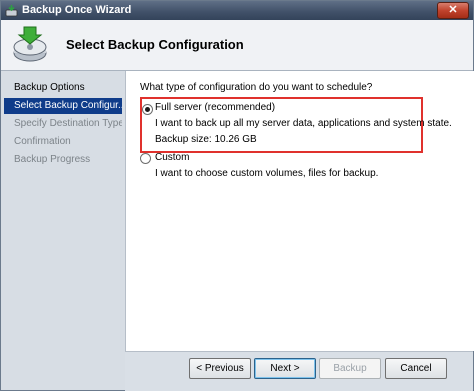 The height and width of the screenshot is (391, 474). Describe the element at coordinates (68, 123) in the screenshot. I see `sidebar-item-specify-destination-type: Specify Destination Type` at that location.